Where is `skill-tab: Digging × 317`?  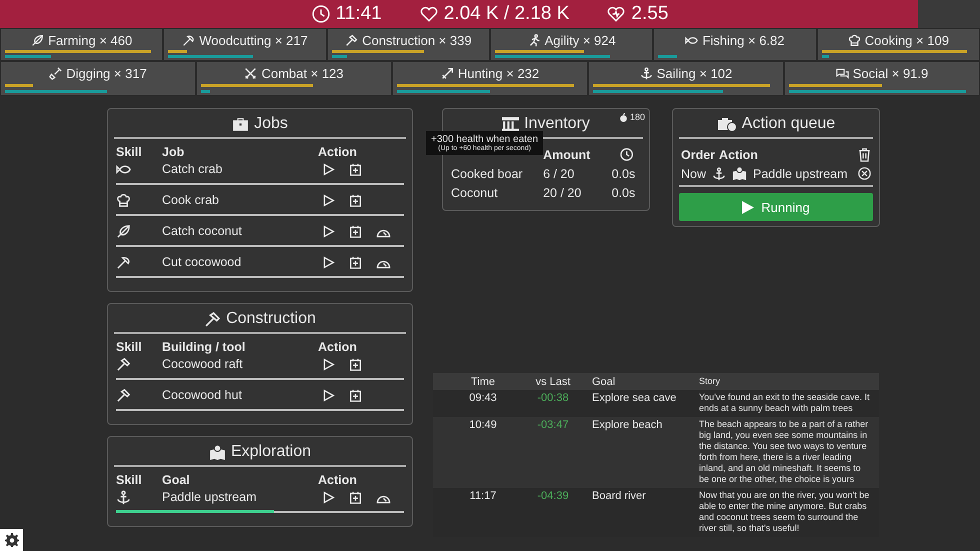
skill-tab: Digging × 317 is located at coordinates (98, 78).